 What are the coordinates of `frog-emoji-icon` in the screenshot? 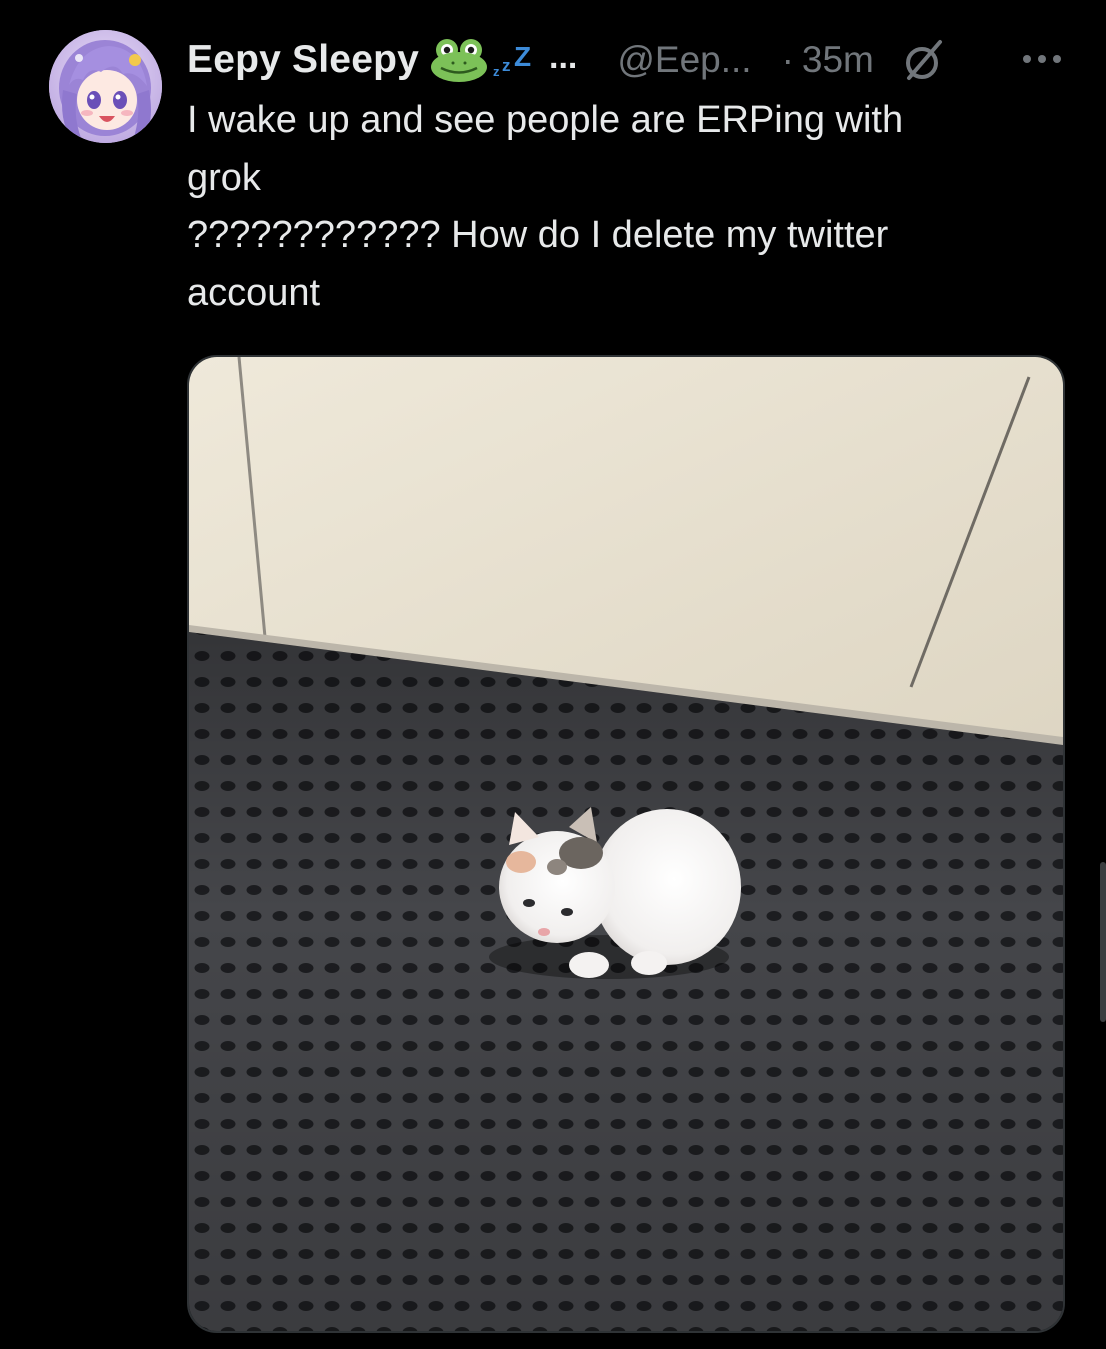 It's located at (459, 60).